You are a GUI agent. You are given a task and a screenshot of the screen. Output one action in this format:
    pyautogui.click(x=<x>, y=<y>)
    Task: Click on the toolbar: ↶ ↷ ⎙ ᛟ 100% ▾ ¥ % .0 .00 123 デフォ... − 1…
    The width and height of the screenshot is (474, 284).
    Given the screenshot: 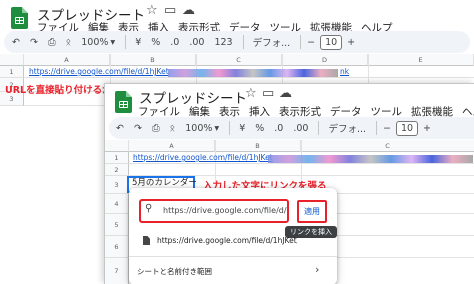 What is the action you would take?
    pyautogui.click(x=237, y=42)
    